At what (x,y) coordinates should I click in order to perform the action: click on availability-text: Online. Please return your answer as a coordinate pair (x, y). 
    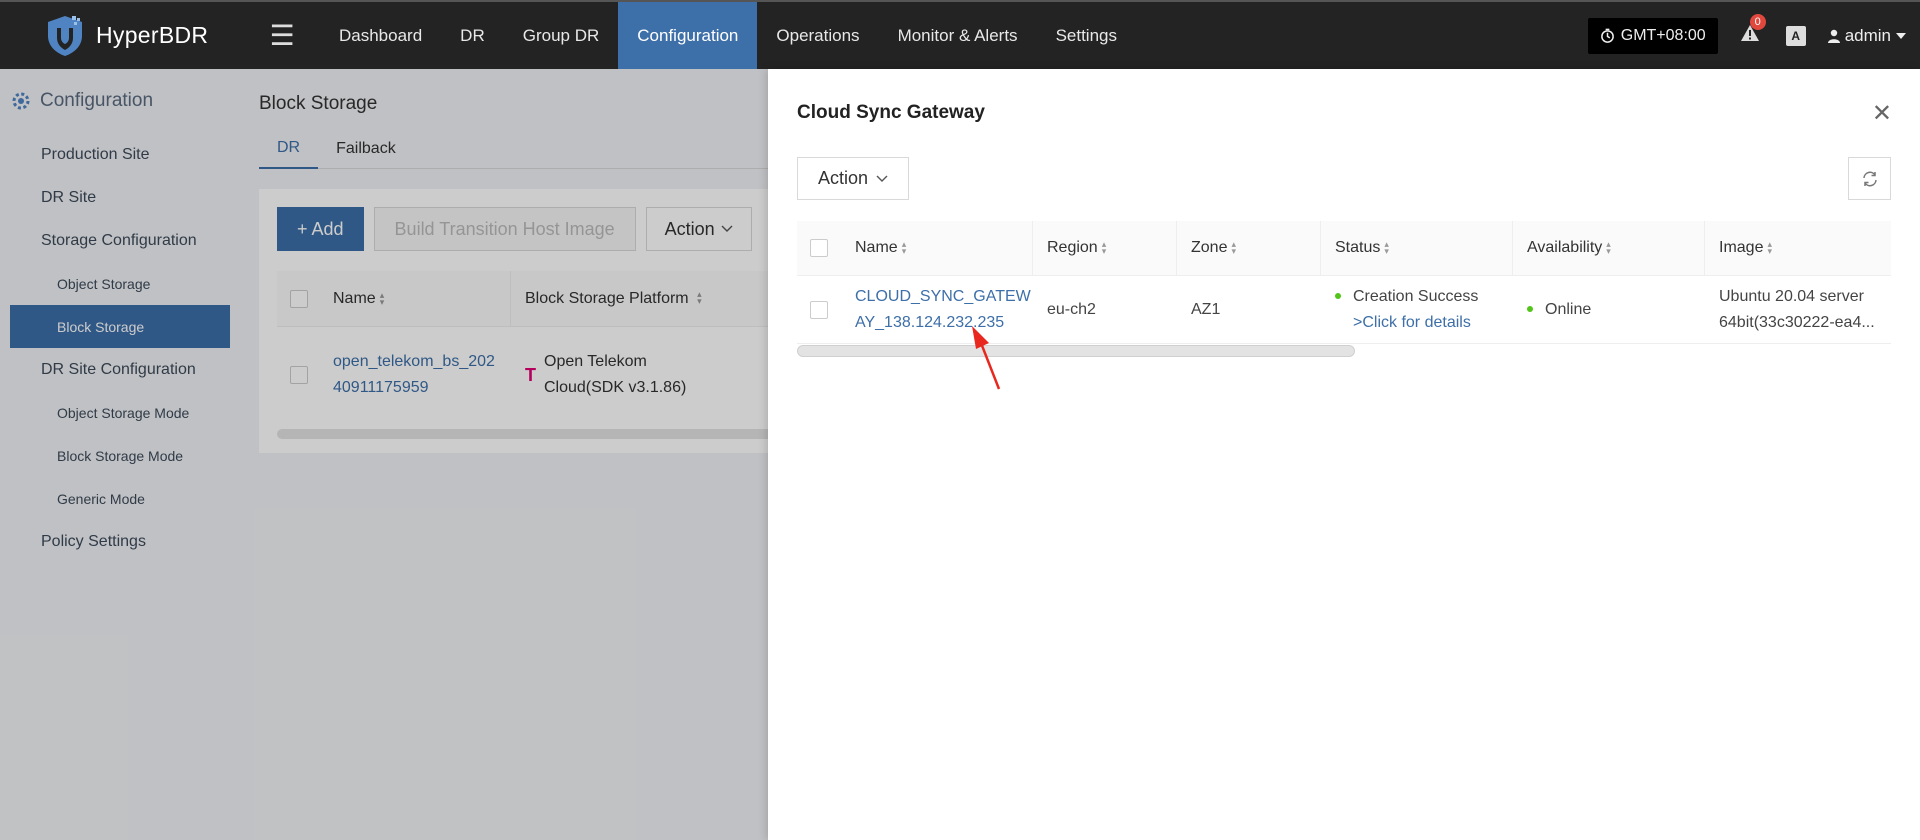
    Looking at the image, I should click on (1568, 309).